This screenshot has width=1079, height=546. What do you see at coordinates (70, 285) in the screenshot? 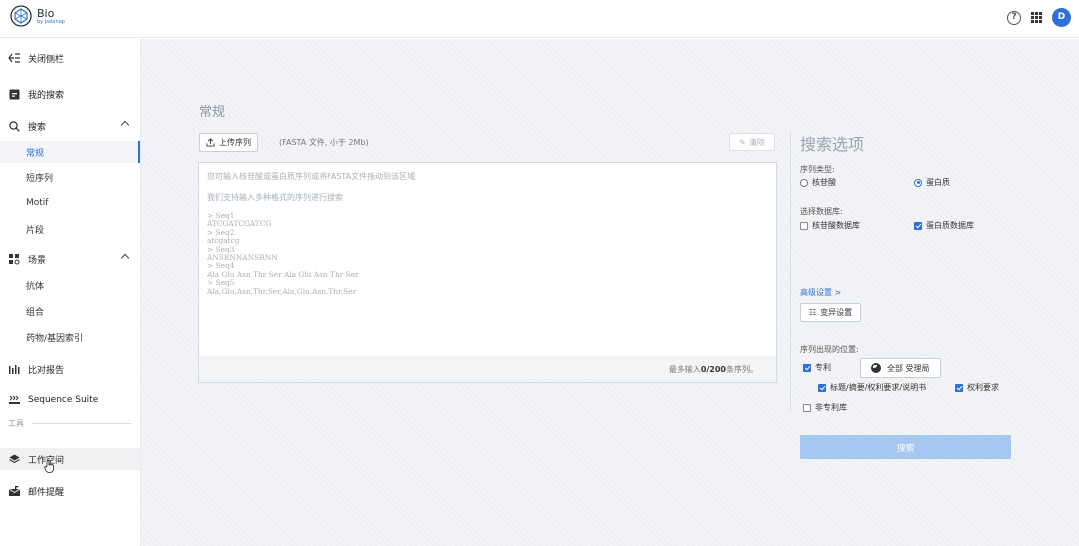
I see `sidebar-item-antibody: 抗体` at bounding box center [70, 285].